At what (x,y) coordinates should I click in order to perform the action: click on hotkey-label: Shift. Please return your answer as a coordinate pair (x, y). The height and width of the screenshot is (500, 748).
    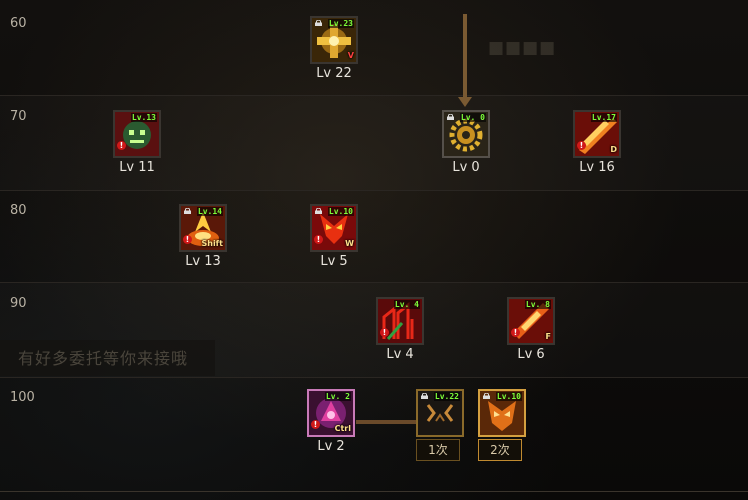
    Looking at the image, I should click on (212, 243).